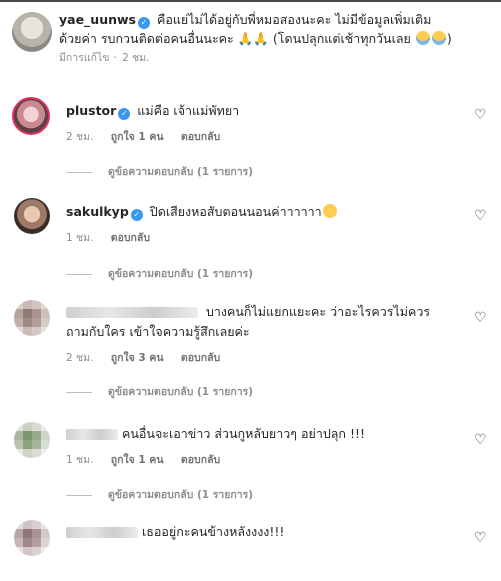 The image size is (501, 581). I want to click on comment-body: เธออยู่กะคนข้างหลังงงง!!!, so click(258, 532).